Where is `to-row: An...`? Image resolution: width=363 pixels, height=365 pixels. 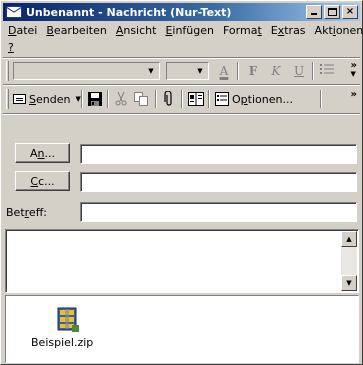
to-row: An... is located at coordinates (42, 153).